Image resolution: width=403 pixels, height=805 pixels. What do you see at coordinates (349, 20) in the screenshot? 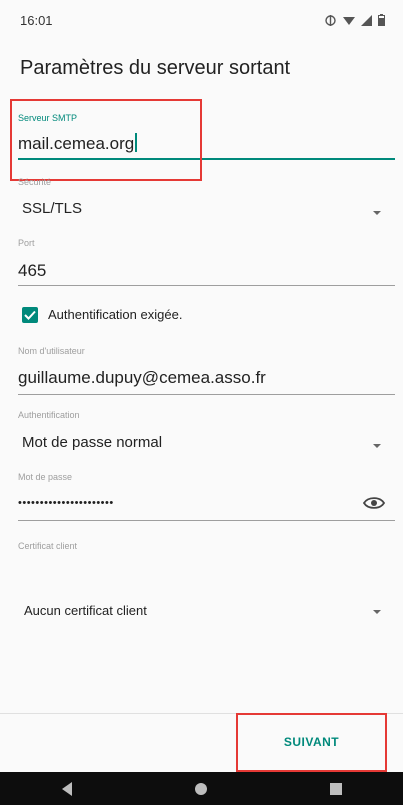
I see `wifi-icon` at bounding box center [349, 20].